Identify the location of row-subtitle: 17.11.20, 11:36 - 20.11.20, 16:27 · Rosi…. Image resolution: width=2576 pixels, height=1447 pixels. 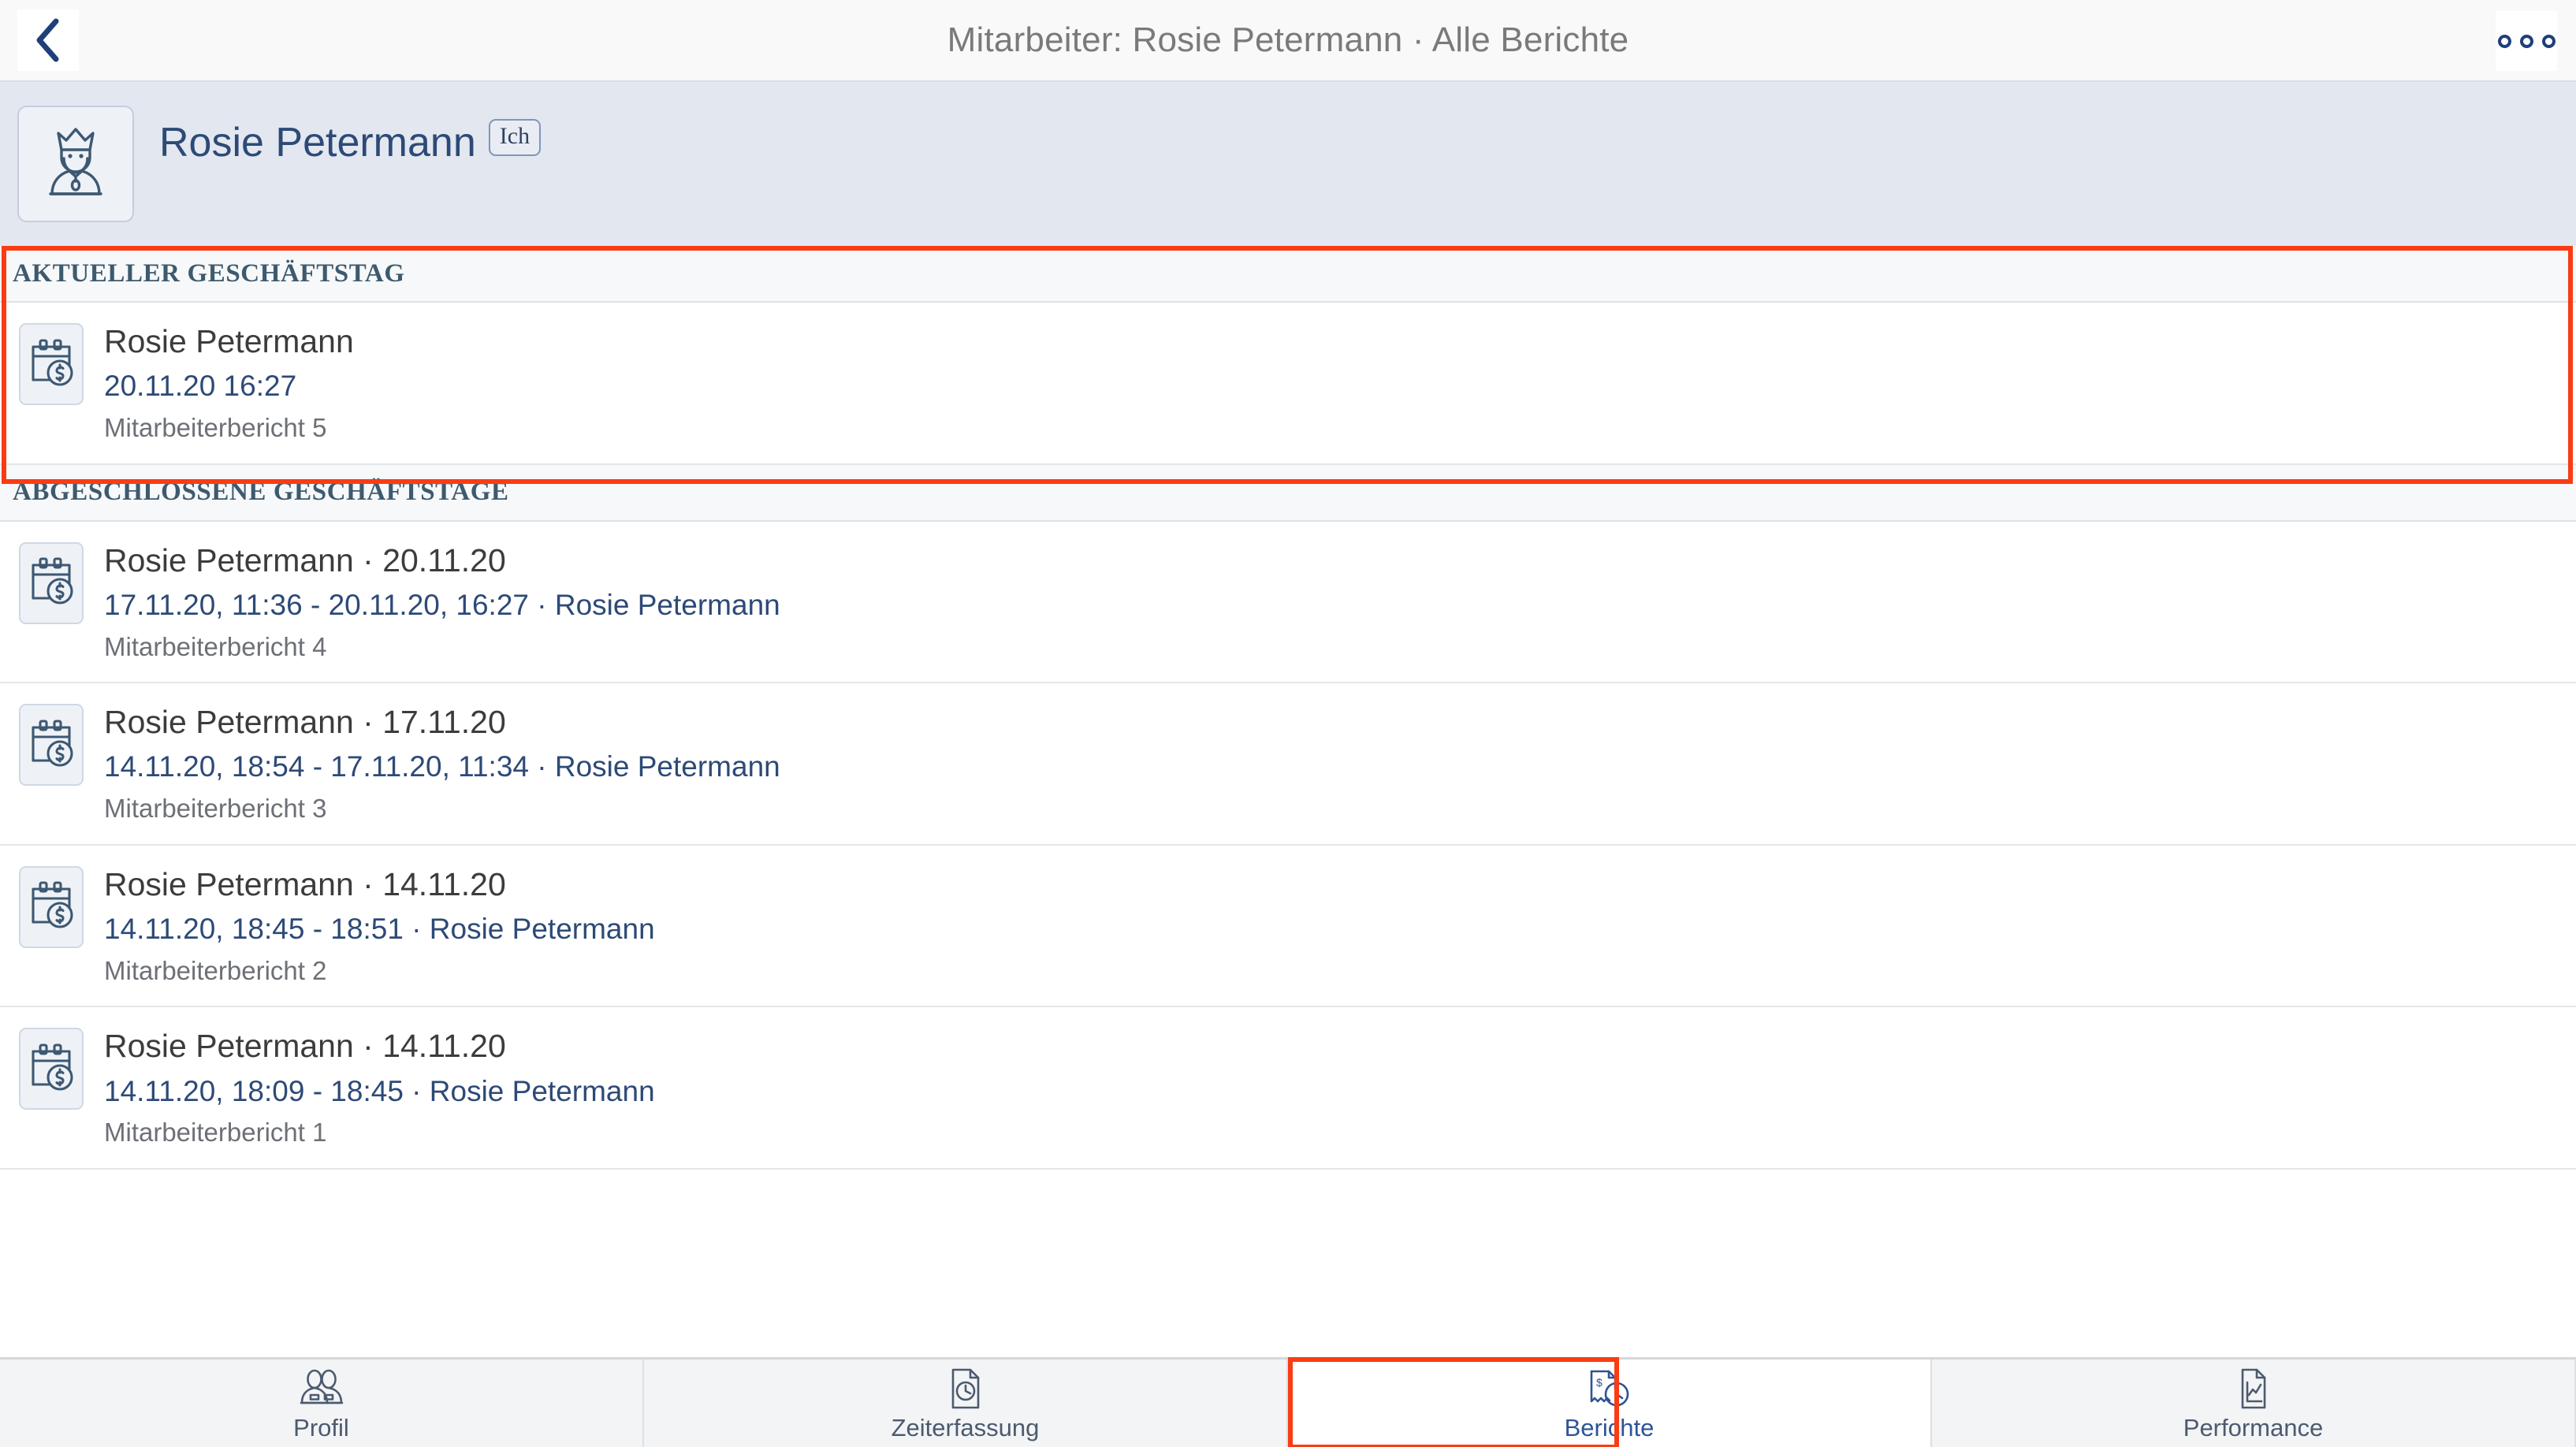
(442, 604).